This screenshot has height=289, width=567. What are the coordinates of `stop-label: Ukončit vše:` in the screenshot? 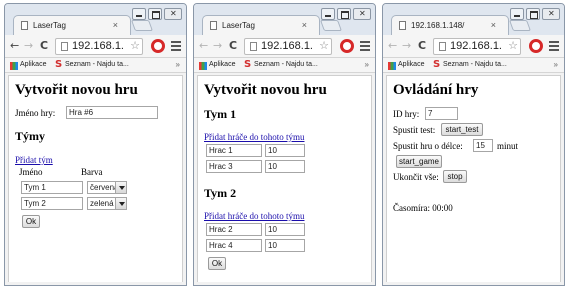 It's located at (416, 177).